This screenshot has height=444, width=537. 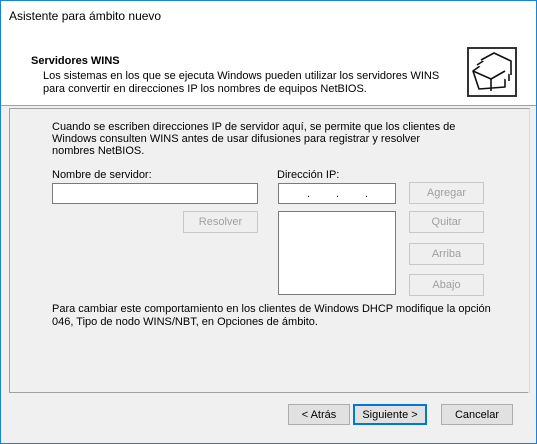 What do you see at coordinates (337, 253) in the screenshot?
I see `wins-server-list` at bounding box center [337, 253].